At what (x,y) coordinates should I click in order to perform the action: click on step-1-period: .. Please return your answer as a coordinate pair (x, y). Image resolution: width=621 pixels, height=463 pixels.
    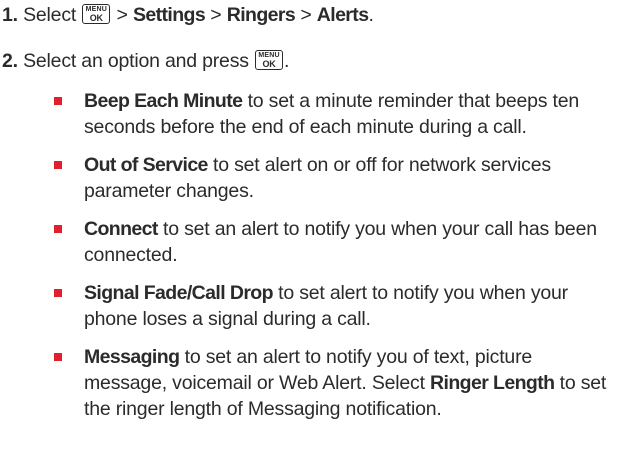
    Looking at the image, I should click on (371, 15).